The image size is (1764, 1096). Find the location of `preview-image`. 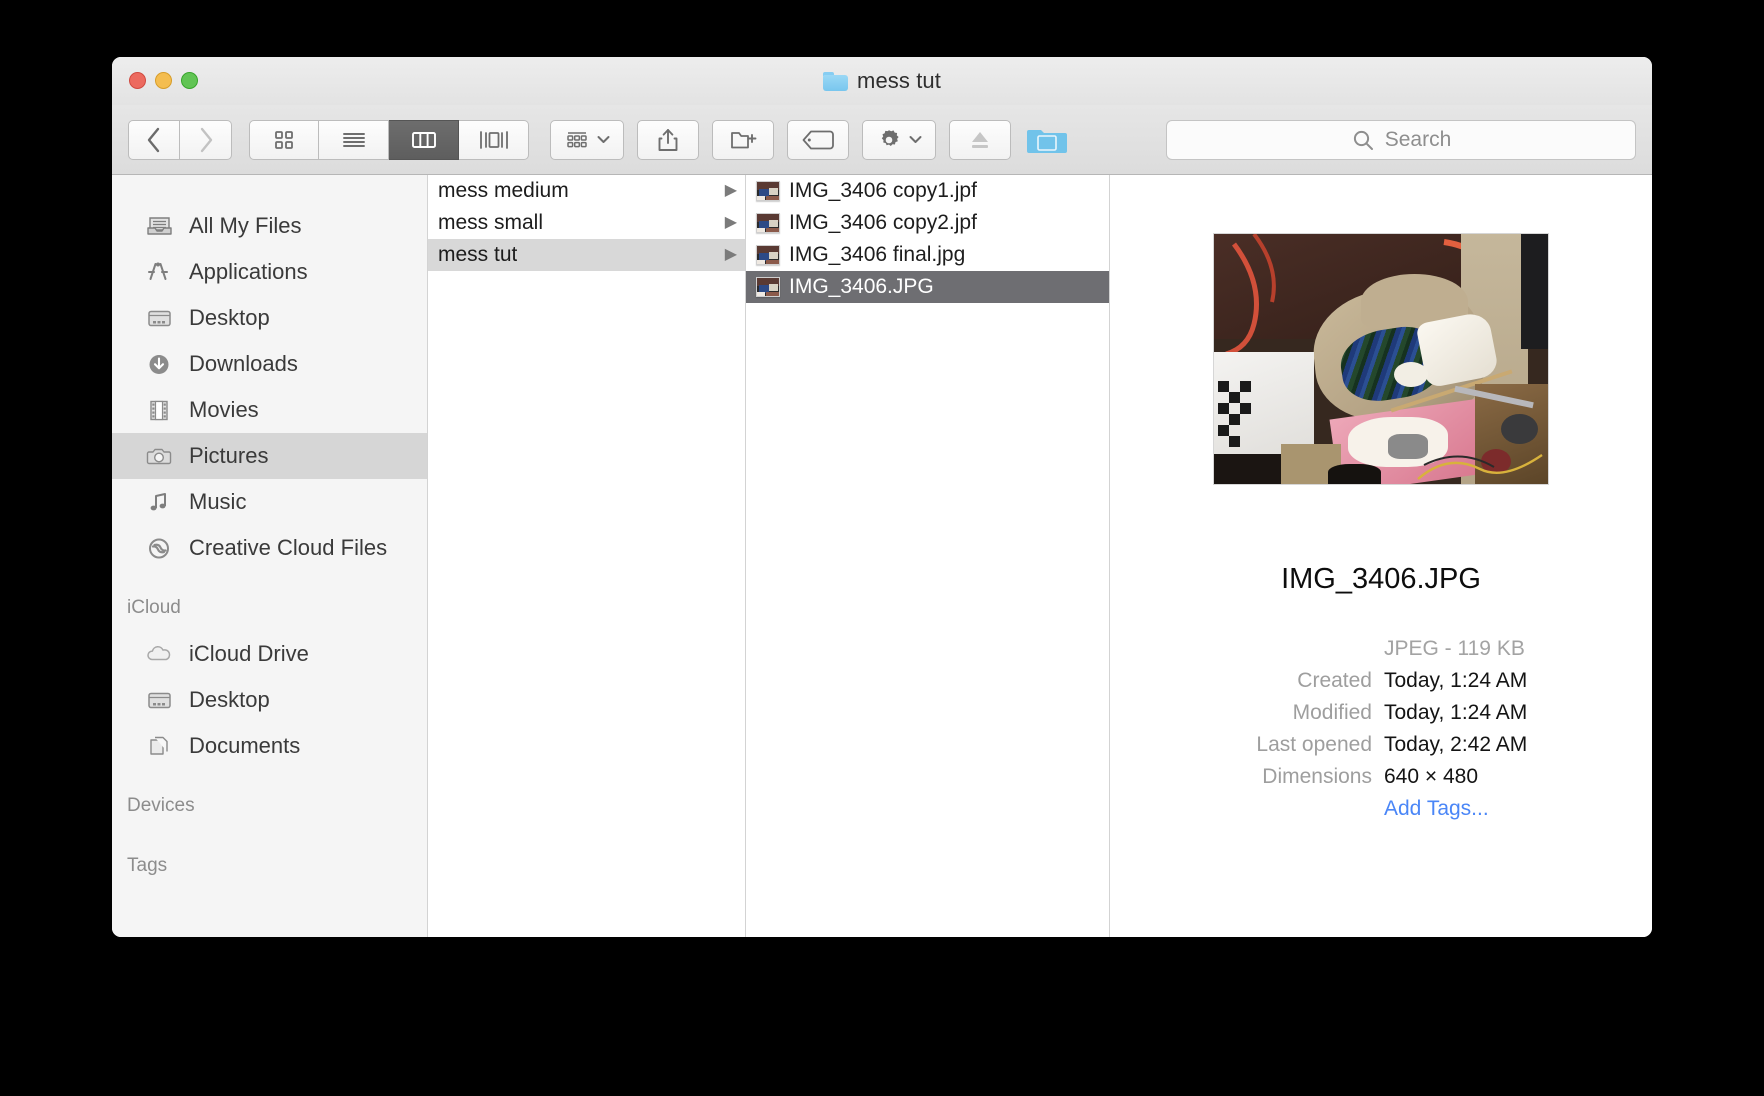

preview-image is located at coordinates (1381, 359).